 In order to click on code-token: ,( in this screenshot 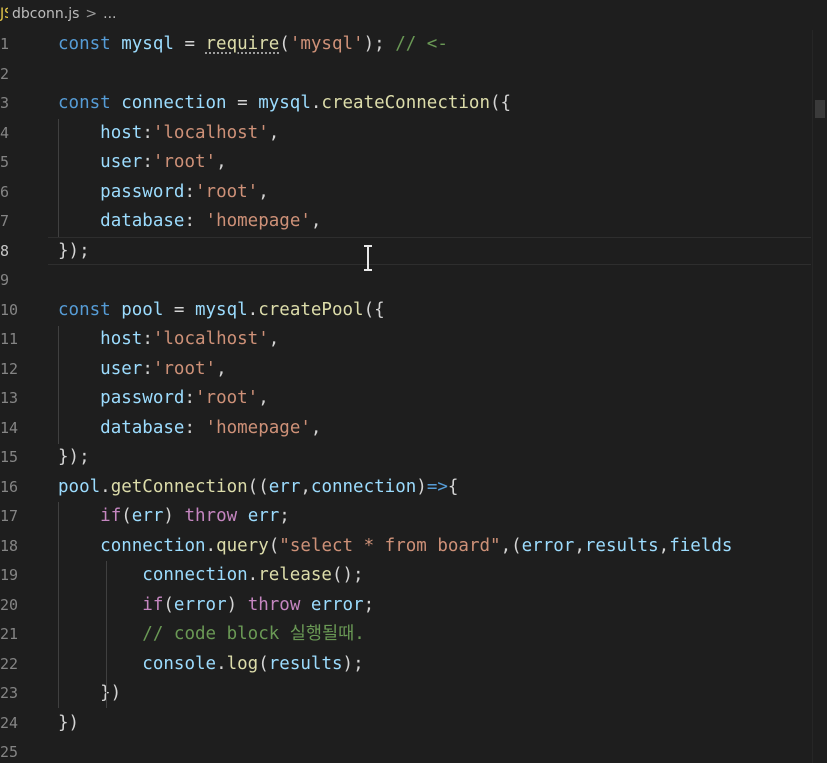, I will do `click(511, 545)`.